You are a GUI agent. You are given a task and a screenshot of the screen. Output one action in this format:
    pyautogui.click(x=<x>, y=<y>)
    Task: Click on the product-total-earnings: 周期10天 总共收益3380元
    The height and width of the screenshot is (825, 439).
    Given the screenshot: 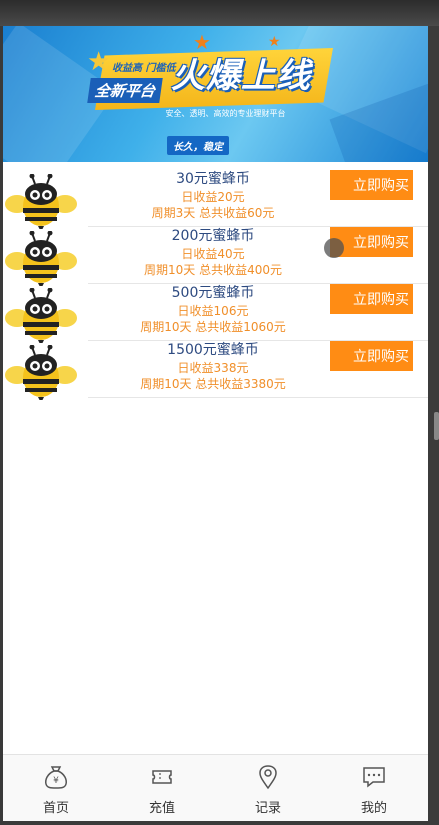 What is the action you would take?
    pyautogui.click(x=213, y=384)
    